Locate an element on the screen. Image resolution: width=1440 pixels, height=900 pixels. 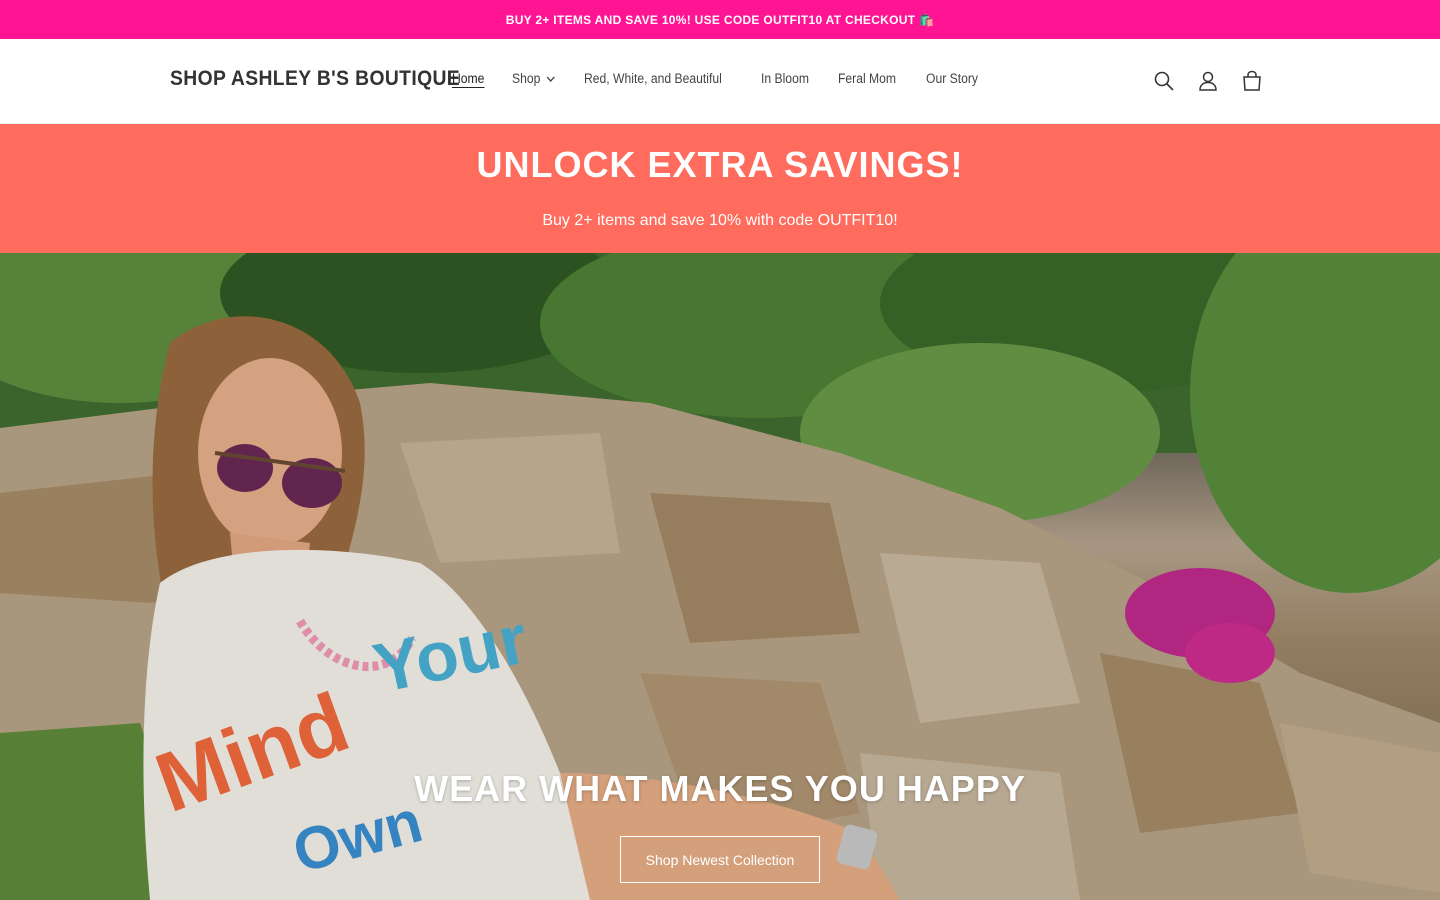
nav-item-feral-mom: Feral Mom is located at coordinates (867, 78).